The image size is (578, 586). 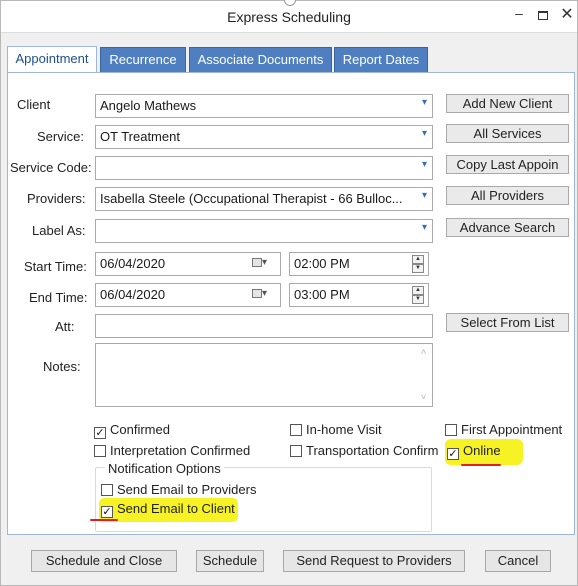 I want to click on add-new-client-button: Add New Client, so click(x=507, y=103).